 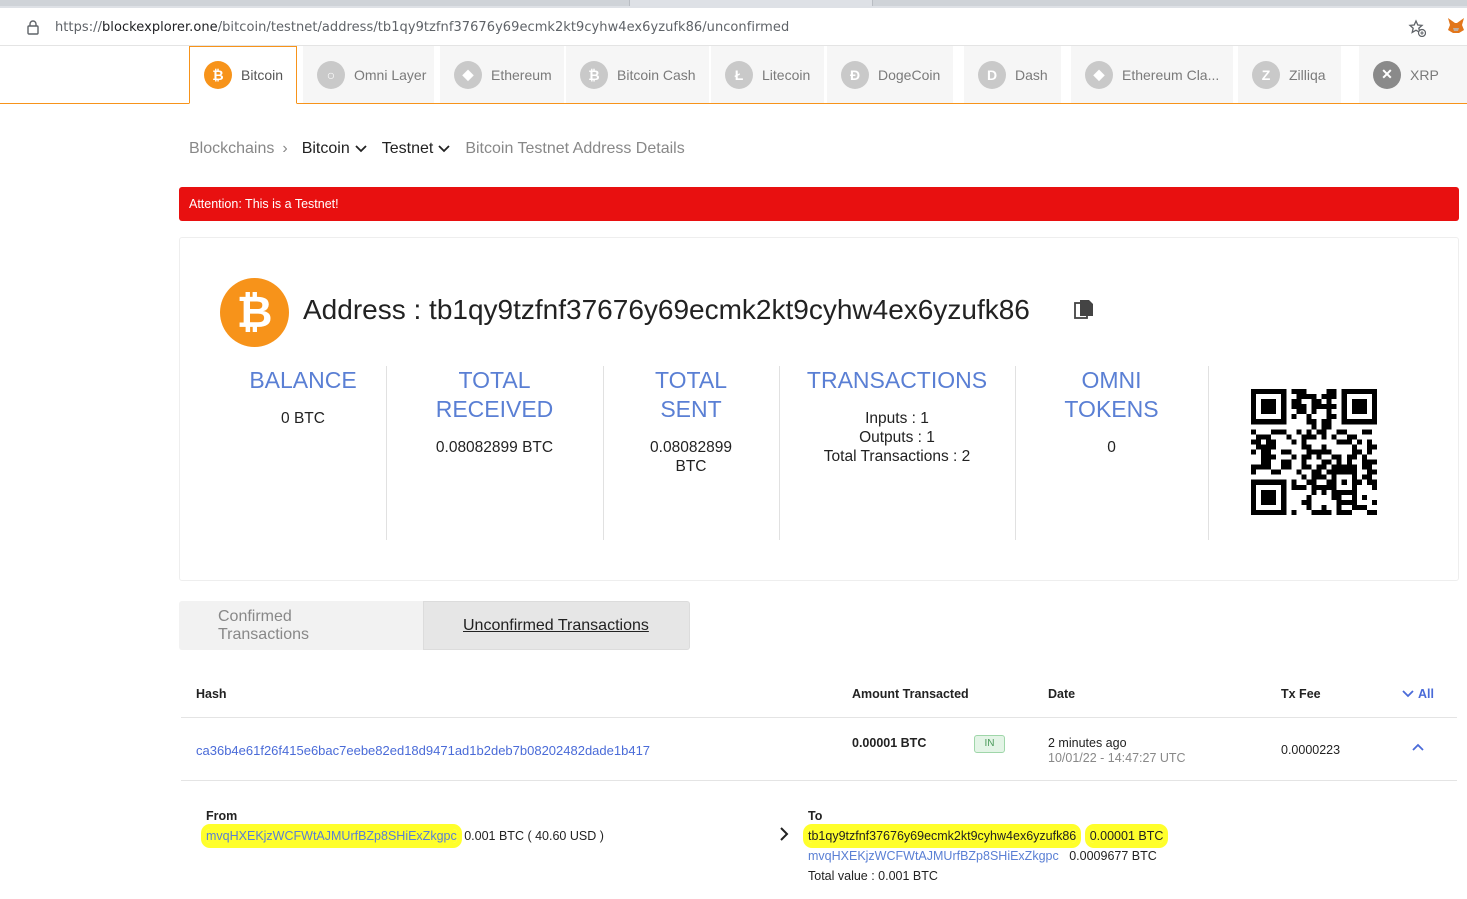 What do you see at coordinates (819, 204) in the screenshot?
I see `testnet-alert: Attention: This is a Testnet!` at bounding box center [819, 204].